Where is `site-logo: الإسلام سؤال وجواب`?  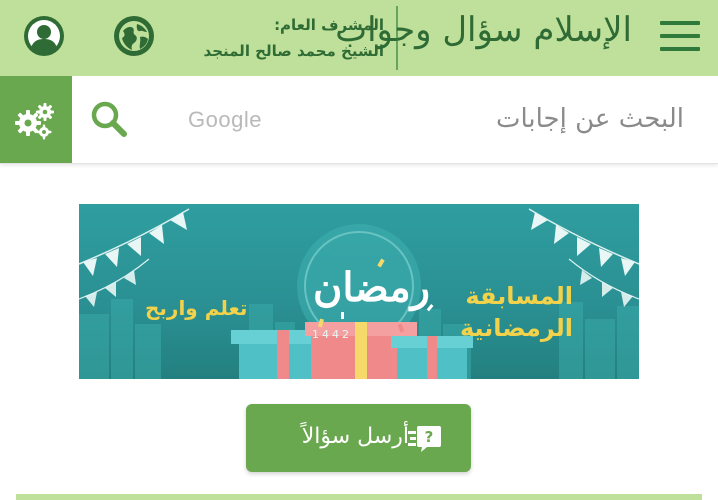 site-logo: الإسلام سؤال وجواب is located at coordinates (483, 37).